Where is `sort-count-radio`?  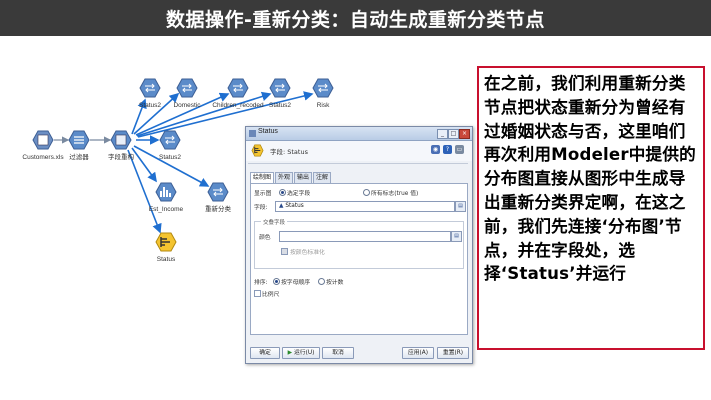
sort-count-radio is located at coordinates (321, 281).